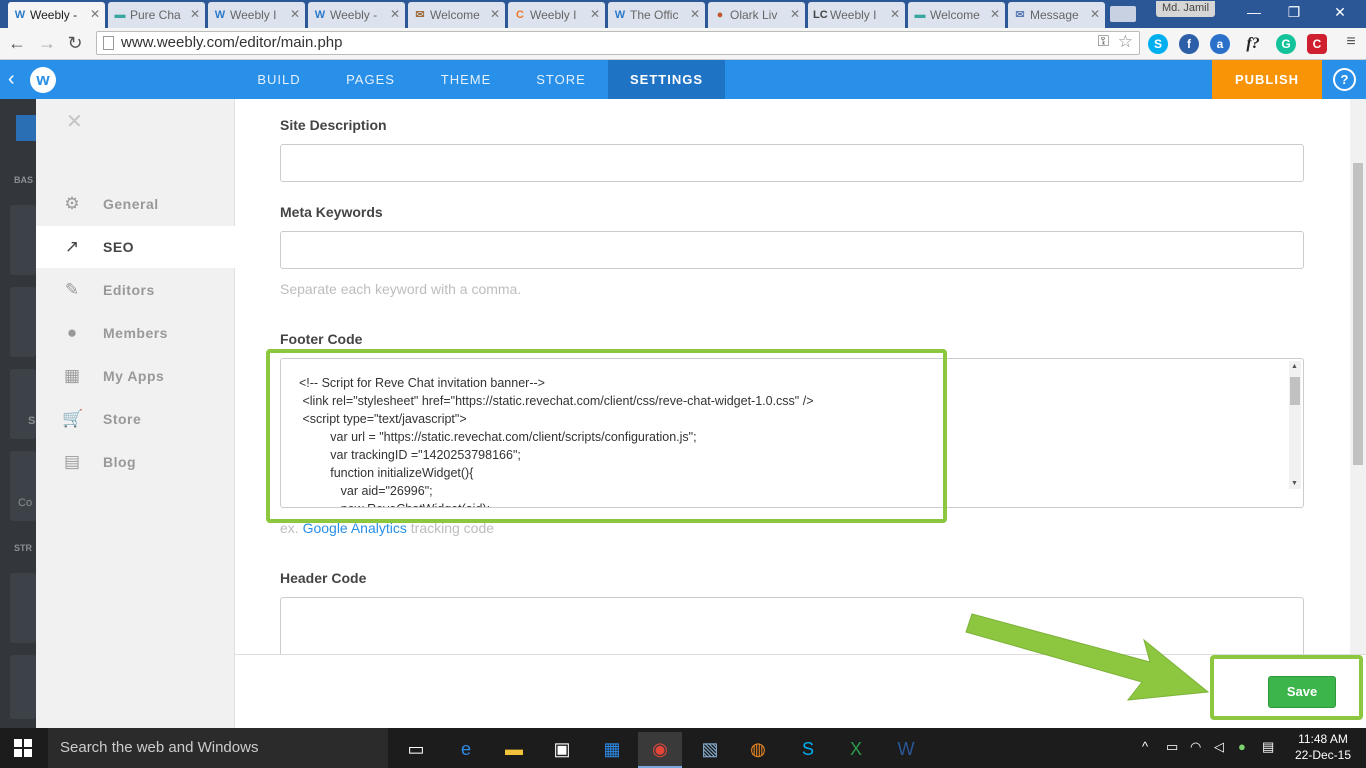 This screenshot has width=1366, height=768. Describe the element at coordinates (792, 163) in the screenshot. I see `site-description-input` at that location.